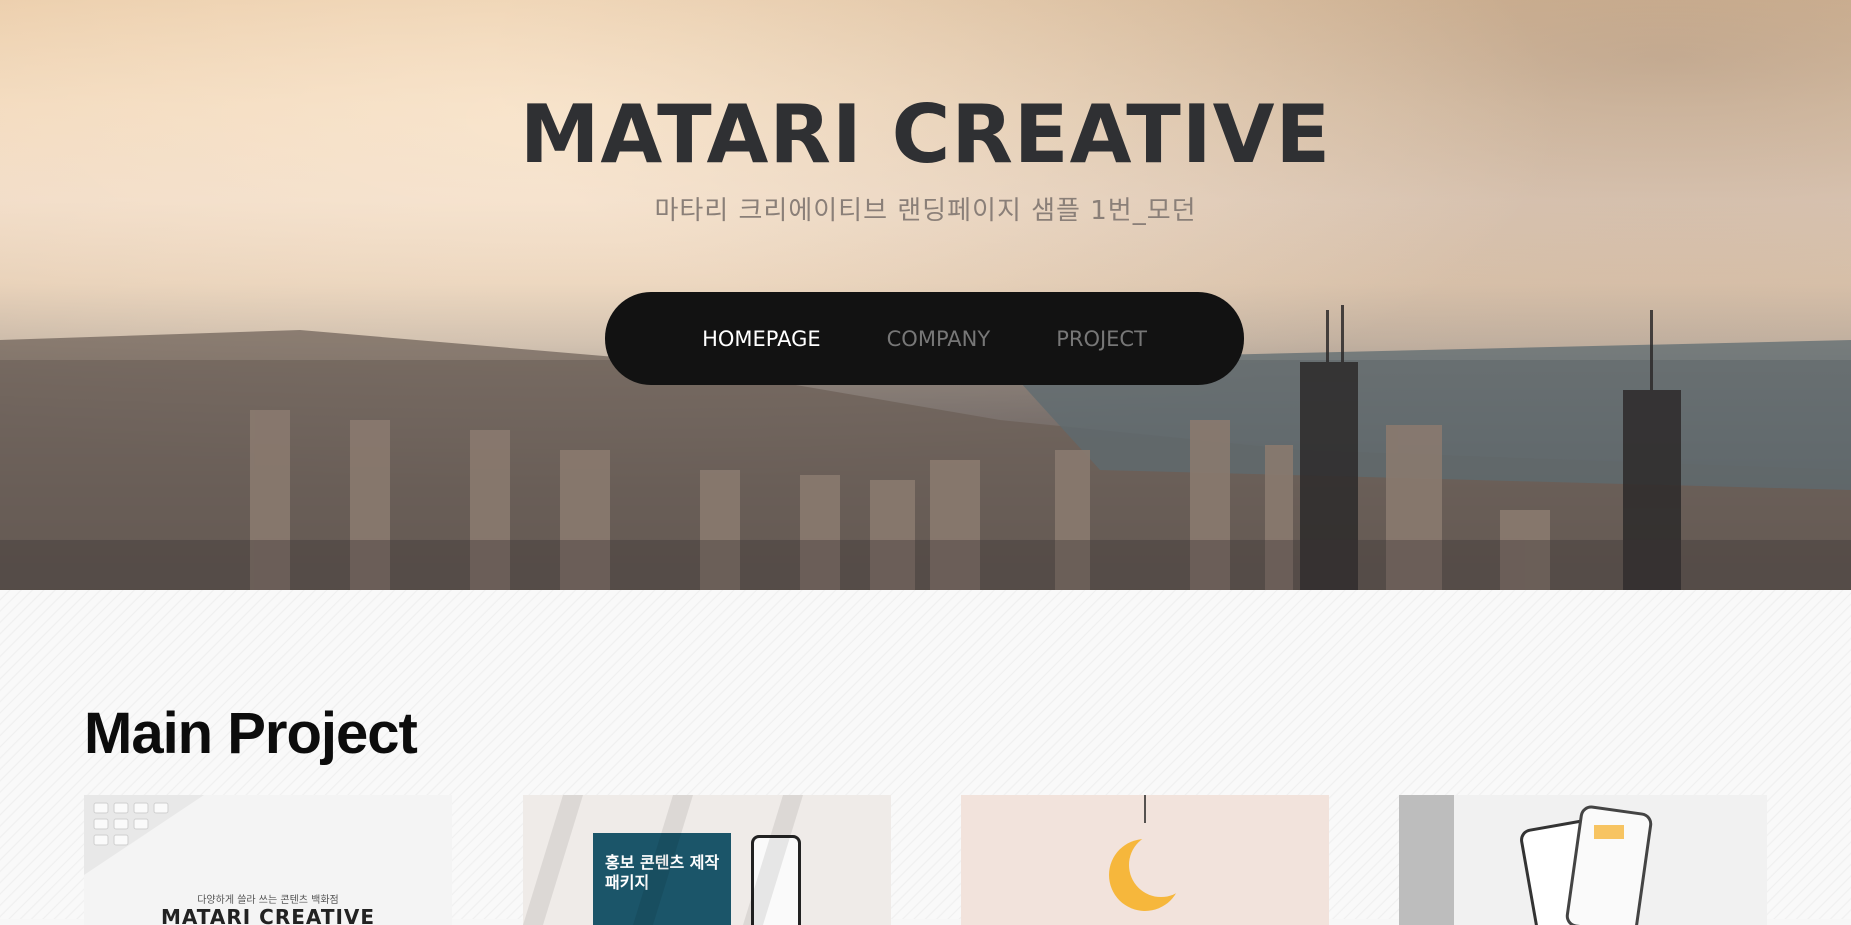  I want to click on main-nav: HOMEPAGE COMPANY PROJECT, so click(924, 338).